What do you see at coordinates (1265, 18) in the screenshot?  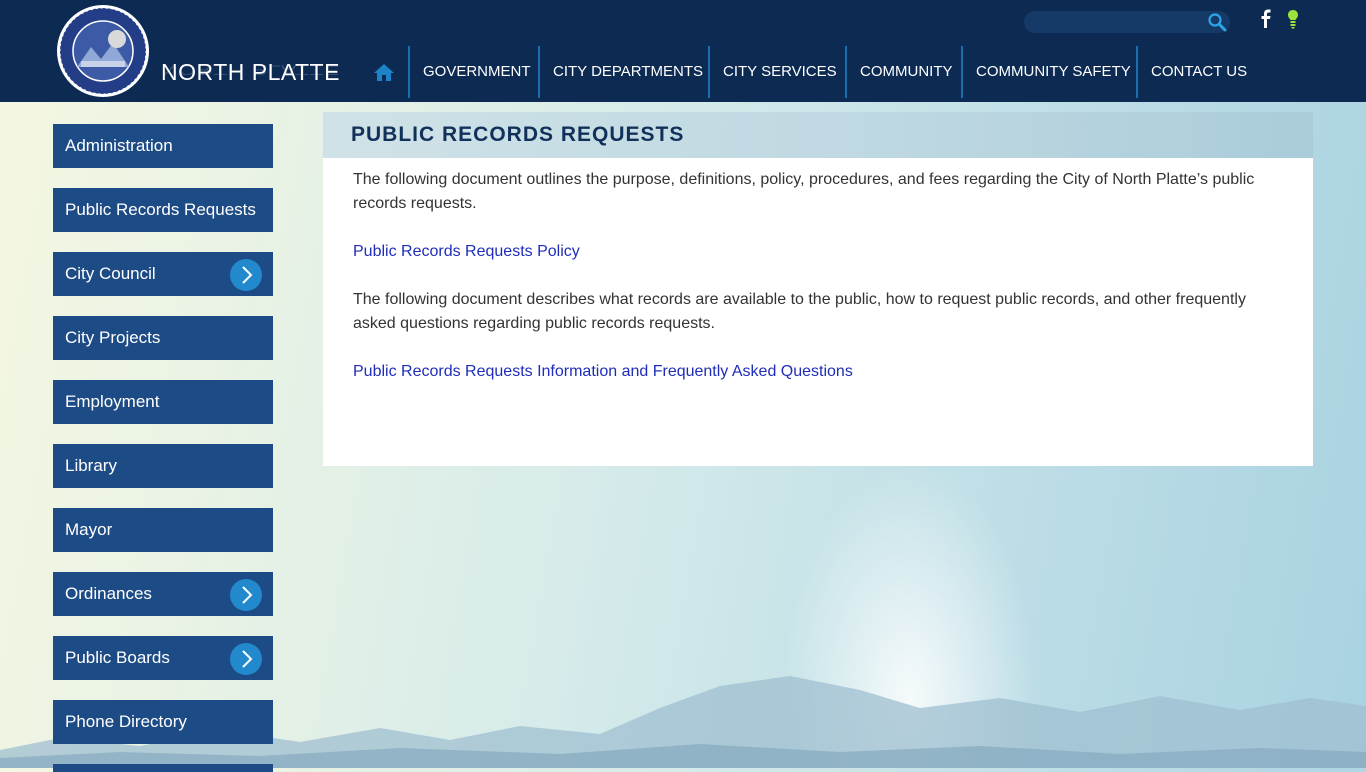 I see `facebook-icon` at bounding box center [1265, 18].